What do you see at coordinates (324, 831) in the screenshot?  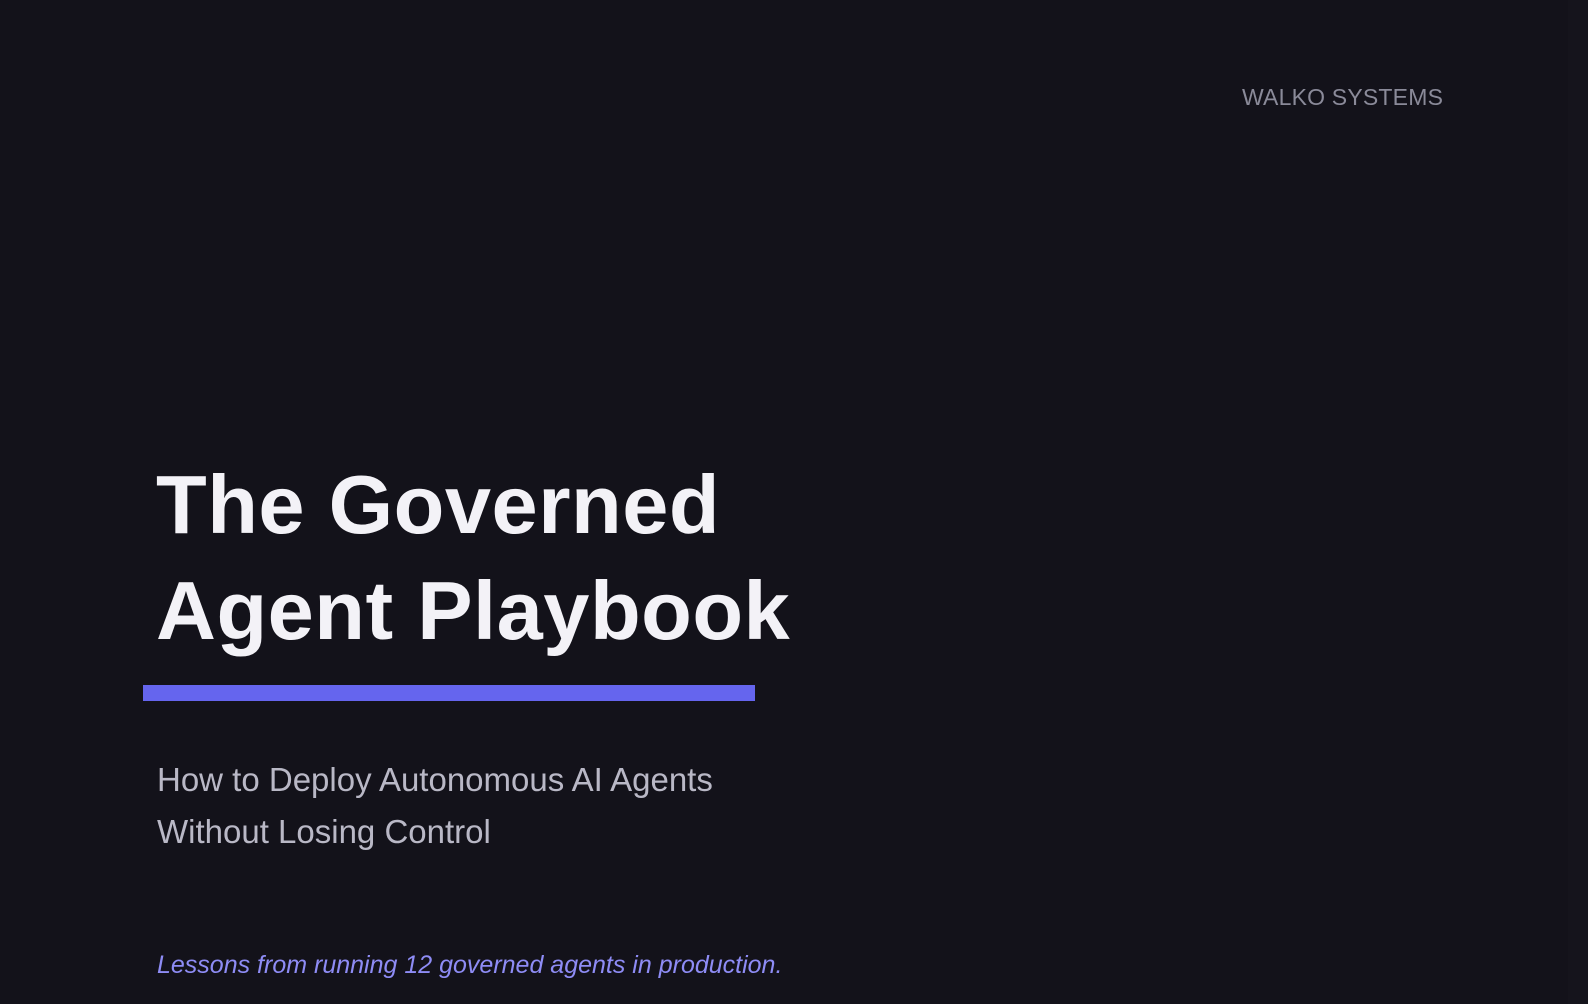 I see `subtitle-line-2: Without Losing Control` at bounding box center [324, 831].